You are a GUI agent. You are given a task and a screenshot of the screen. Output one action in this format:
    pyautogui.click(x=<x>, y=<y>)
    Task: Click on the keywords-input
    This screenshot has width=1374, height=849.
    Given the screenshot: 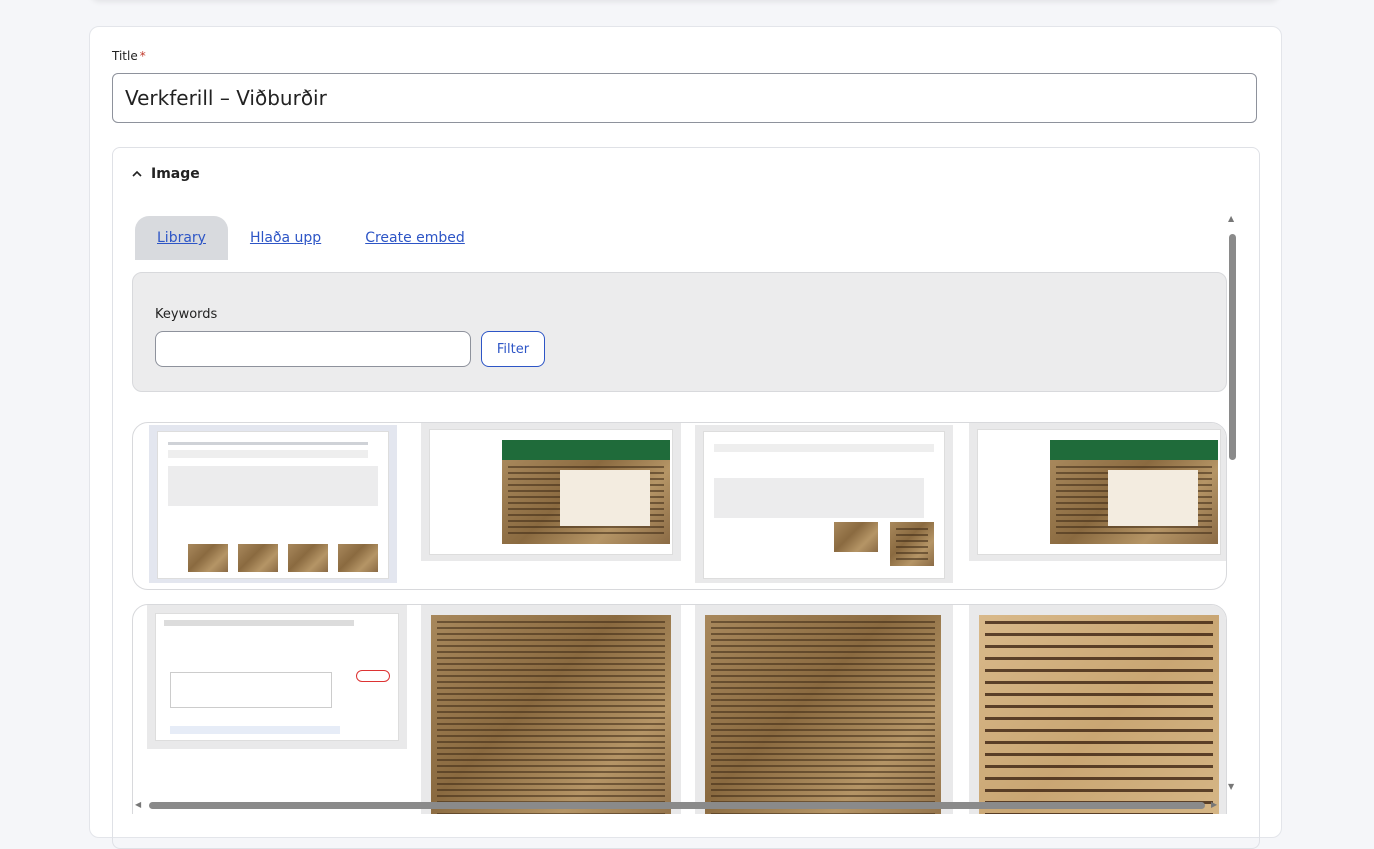 What is the action you would take?
    pyautogui.click(x=313, y=349)
    